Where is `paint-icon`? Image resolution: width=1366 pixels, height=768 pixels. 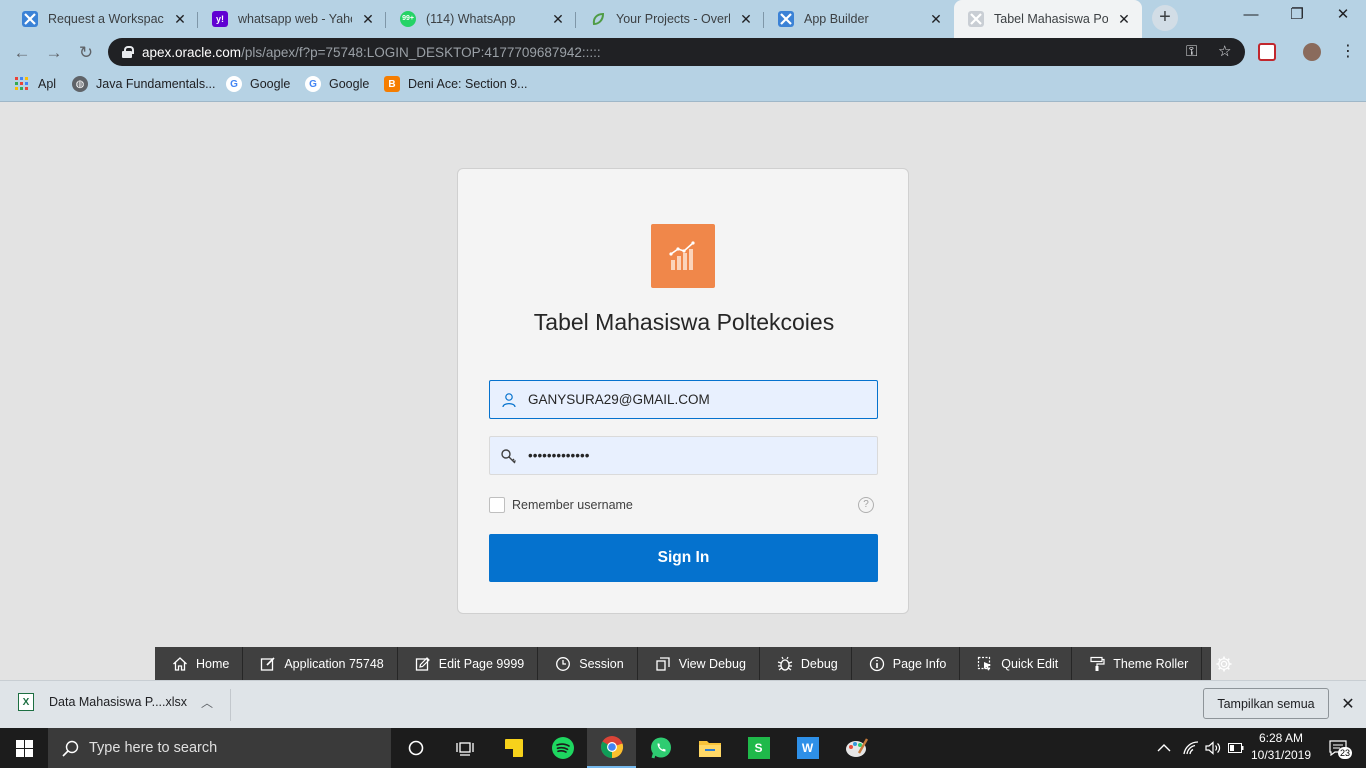
paint-icon is located at coordinates (856, 748).